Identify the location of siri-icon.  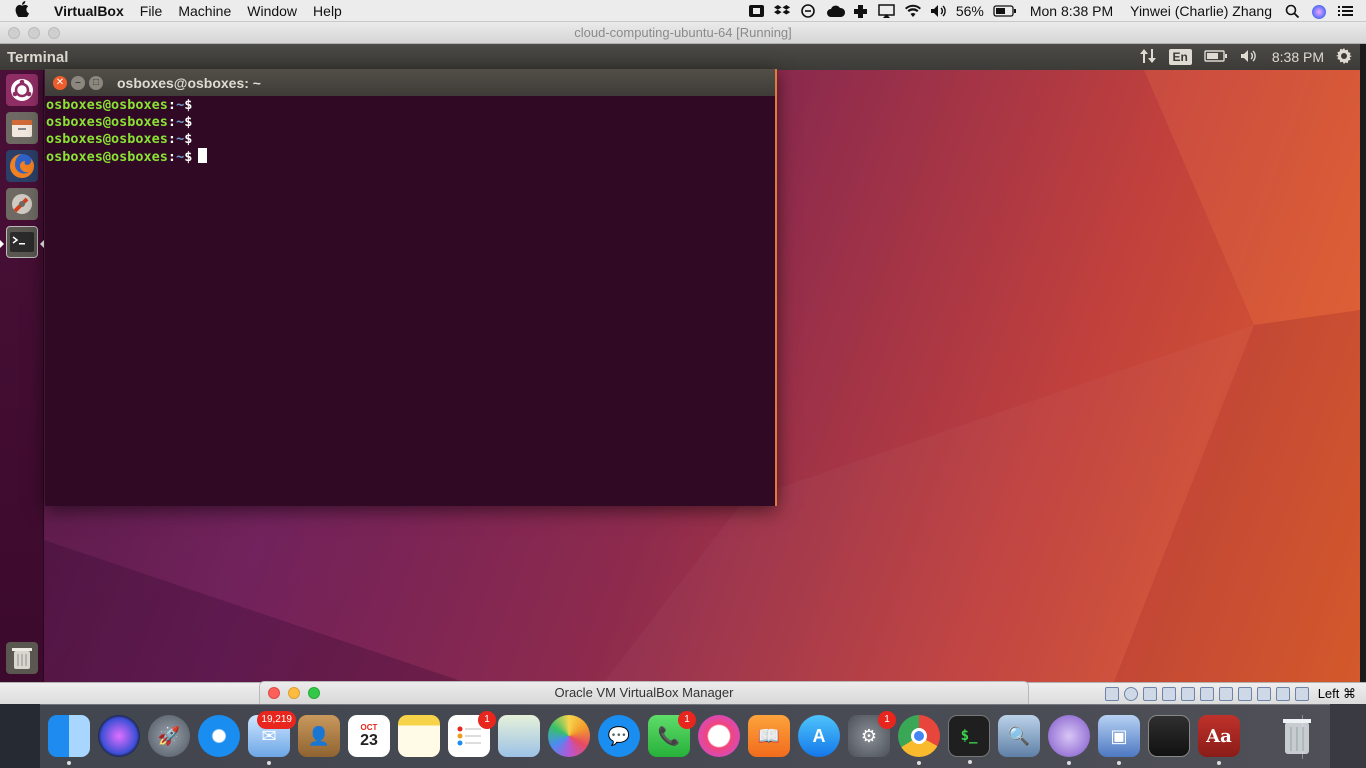
(1319, 11).